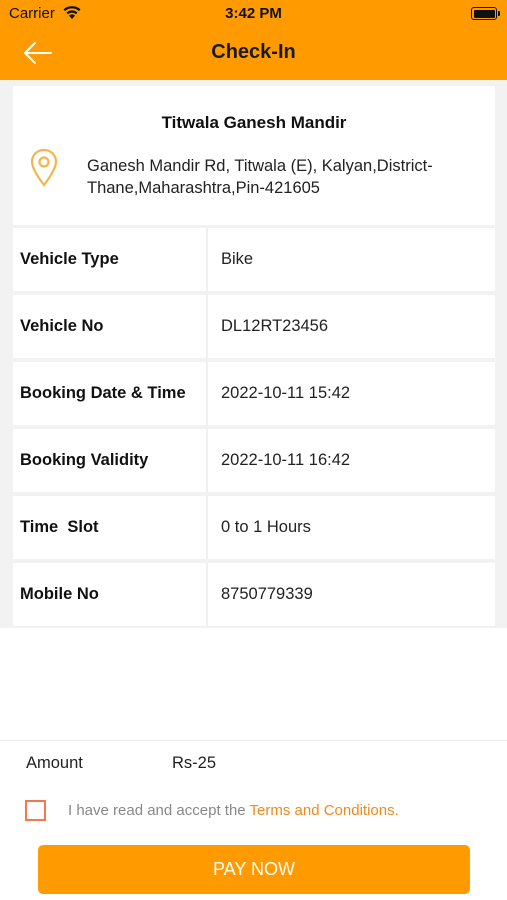 This screenshot has height=900, width=507. What do you see at coordinates (44, 167) in the screenshot?
I see `location-pin-icon` at bounding box center [44, 167].